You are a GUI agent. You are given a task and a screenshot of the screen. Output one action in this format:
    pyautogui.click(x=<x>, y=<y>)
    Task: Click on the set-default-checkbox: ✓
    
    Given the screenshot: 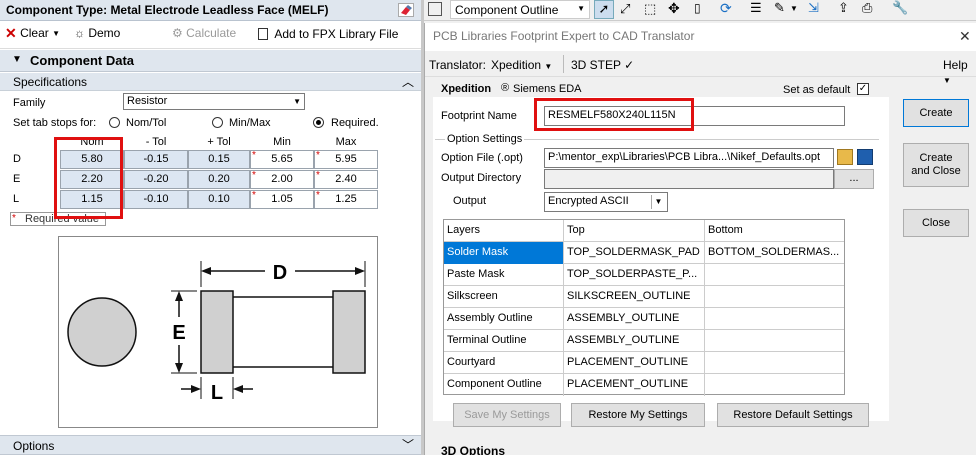 What is the action you would take?
    pyautogui.click(x=863, y=89)
    